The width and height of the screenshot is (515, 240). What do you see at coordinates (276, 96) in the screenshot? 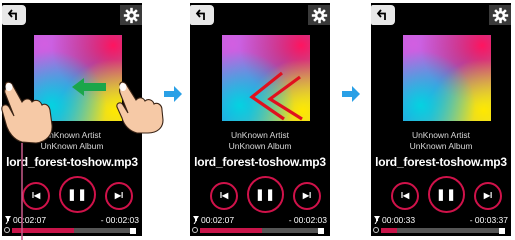
I see `swipe-chevrons` at bounding box center [276, 96].